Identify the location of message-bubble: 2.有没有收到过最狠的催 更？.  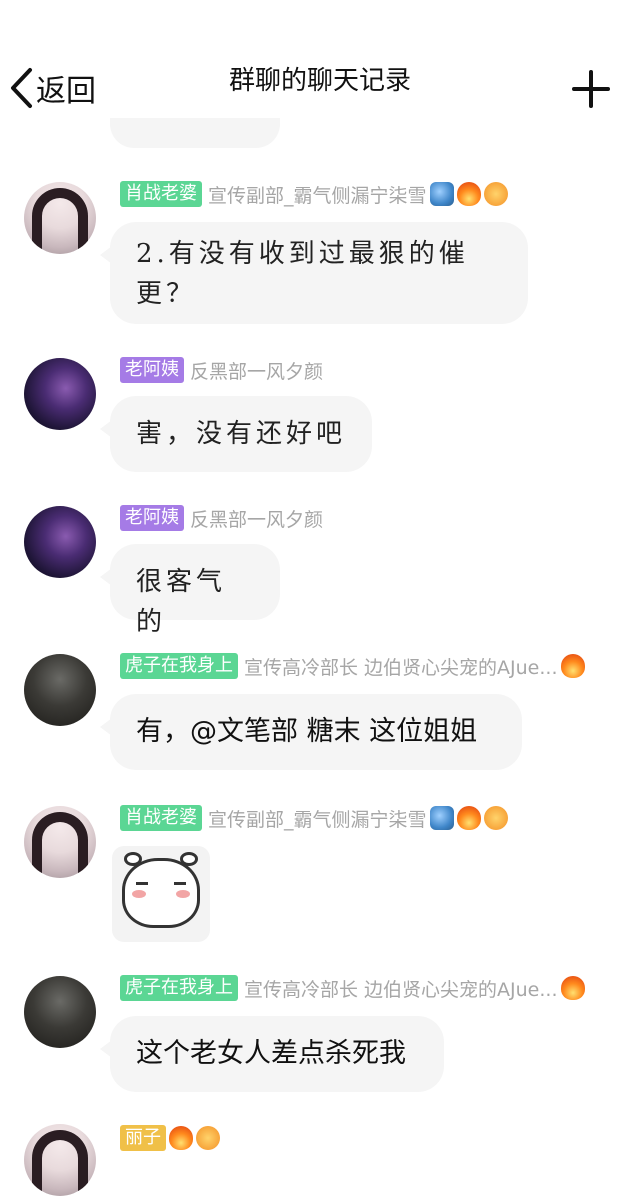
(314, 273).